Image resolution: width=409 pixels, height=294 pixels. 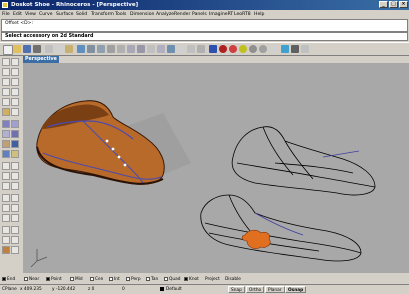 I want to click on trim-icon, so click(x=15, y=166).